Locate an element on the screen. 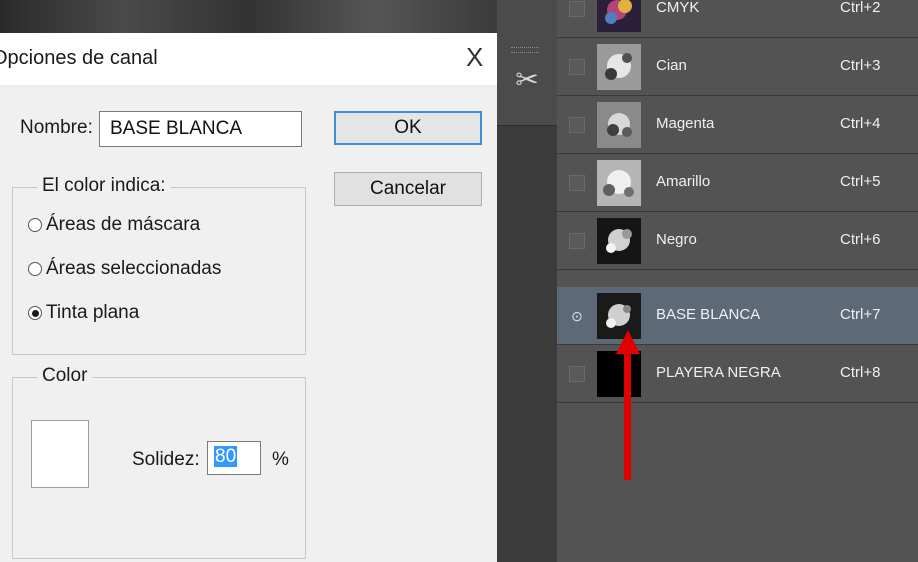  channel-row-cyan: Cian Ctrl+3 is located at coordinates (737, 67).